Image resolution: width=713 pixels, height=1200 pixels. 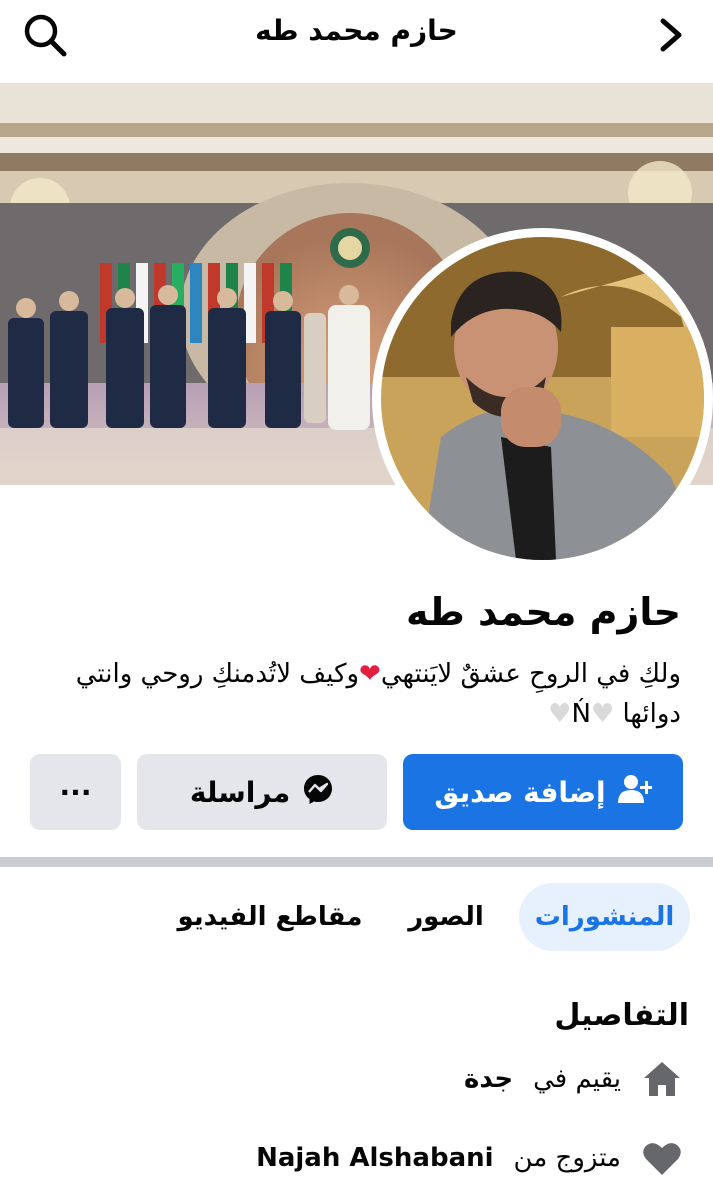 I want to click on more-icon: ···, so click(x=75, y=792).